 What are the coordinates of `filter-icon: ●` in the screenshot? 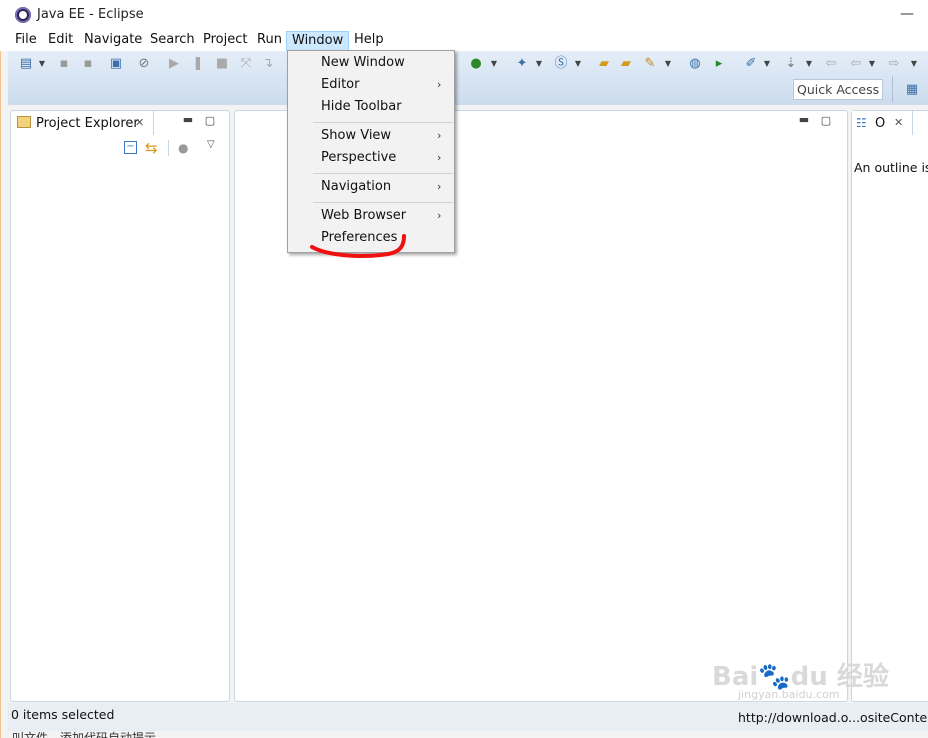 It's located at (183, 148).